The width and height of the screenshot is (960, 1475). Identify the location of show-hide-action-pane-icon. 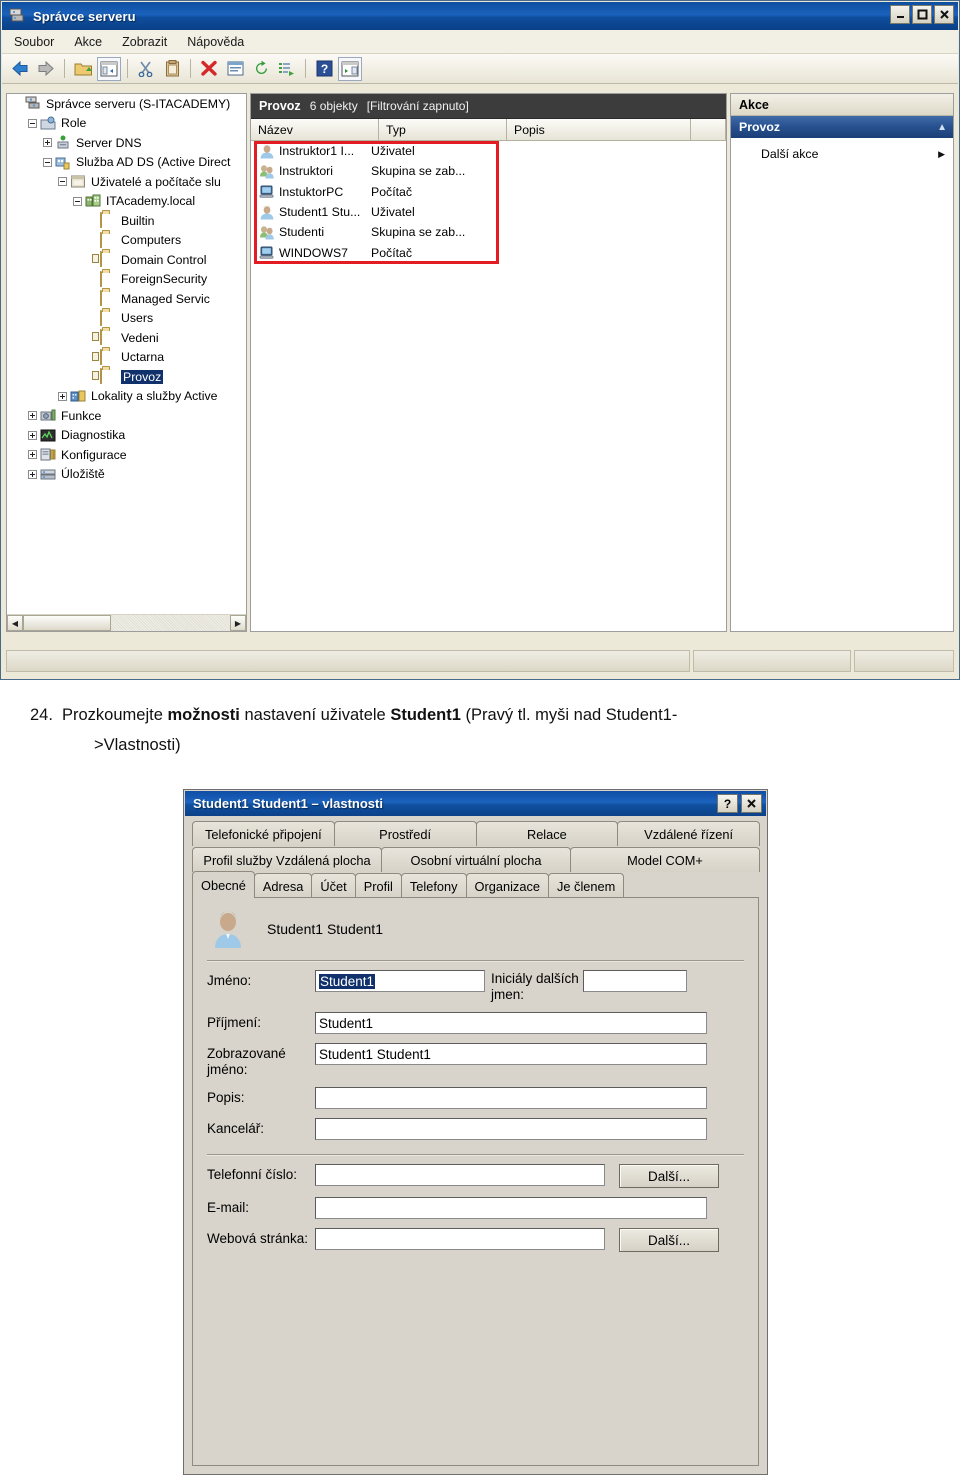
(350, 68).